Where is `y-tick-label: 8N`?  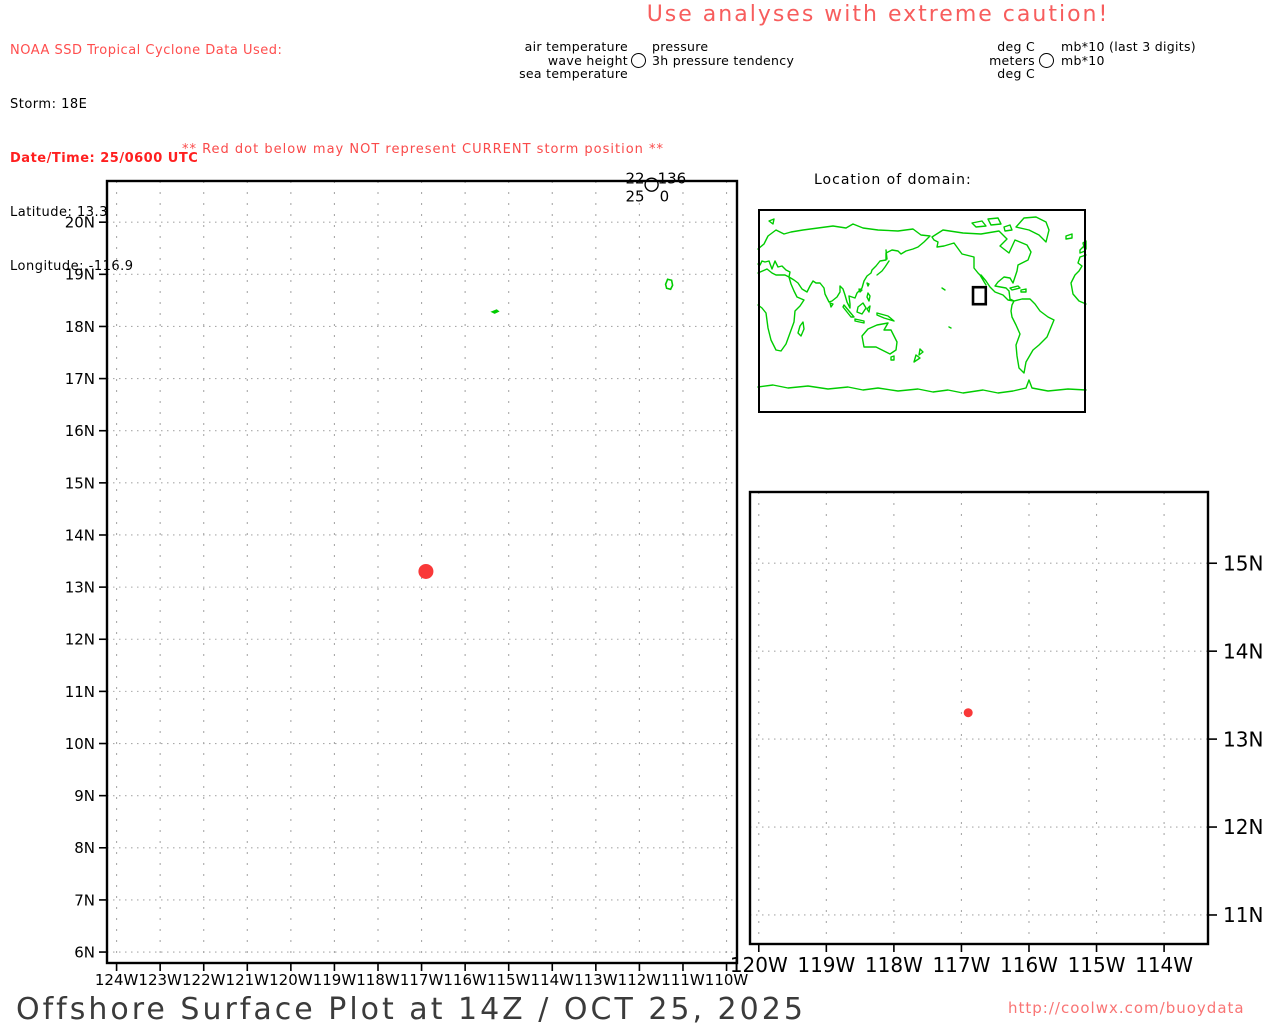
y-tick-label: 8N is located at coordinates (84, 848).